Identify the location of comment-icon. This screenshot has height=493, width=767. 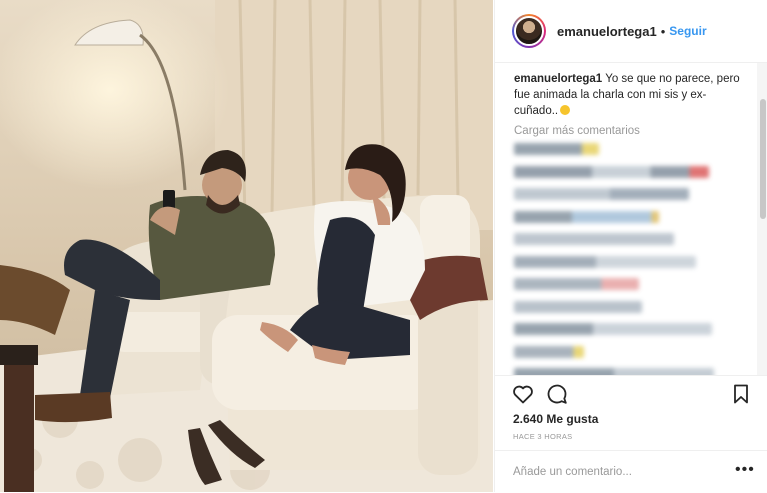
(557, 394).